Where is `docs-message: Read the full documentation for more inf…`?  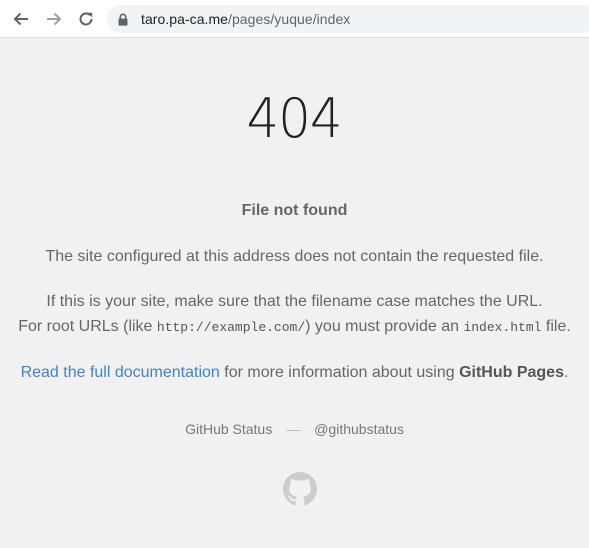
docs-message: Read the full documentation for more inf… is located at coordinates (294, 372).